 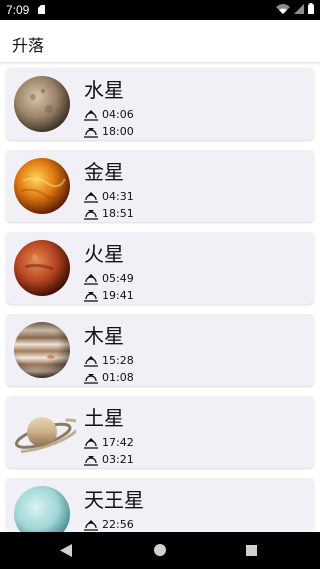 I want to click on rise-time: 05:49, so click(x=118, y=278).